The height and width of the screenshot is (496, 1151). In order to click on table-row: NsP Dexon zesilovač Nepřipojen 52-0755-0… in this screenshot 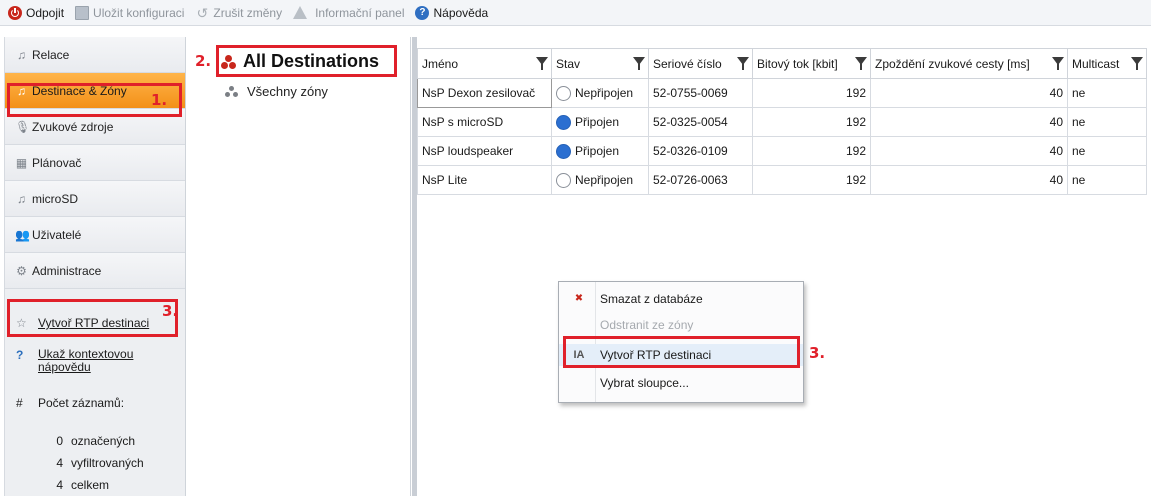, I will do `click(782, 93)`.